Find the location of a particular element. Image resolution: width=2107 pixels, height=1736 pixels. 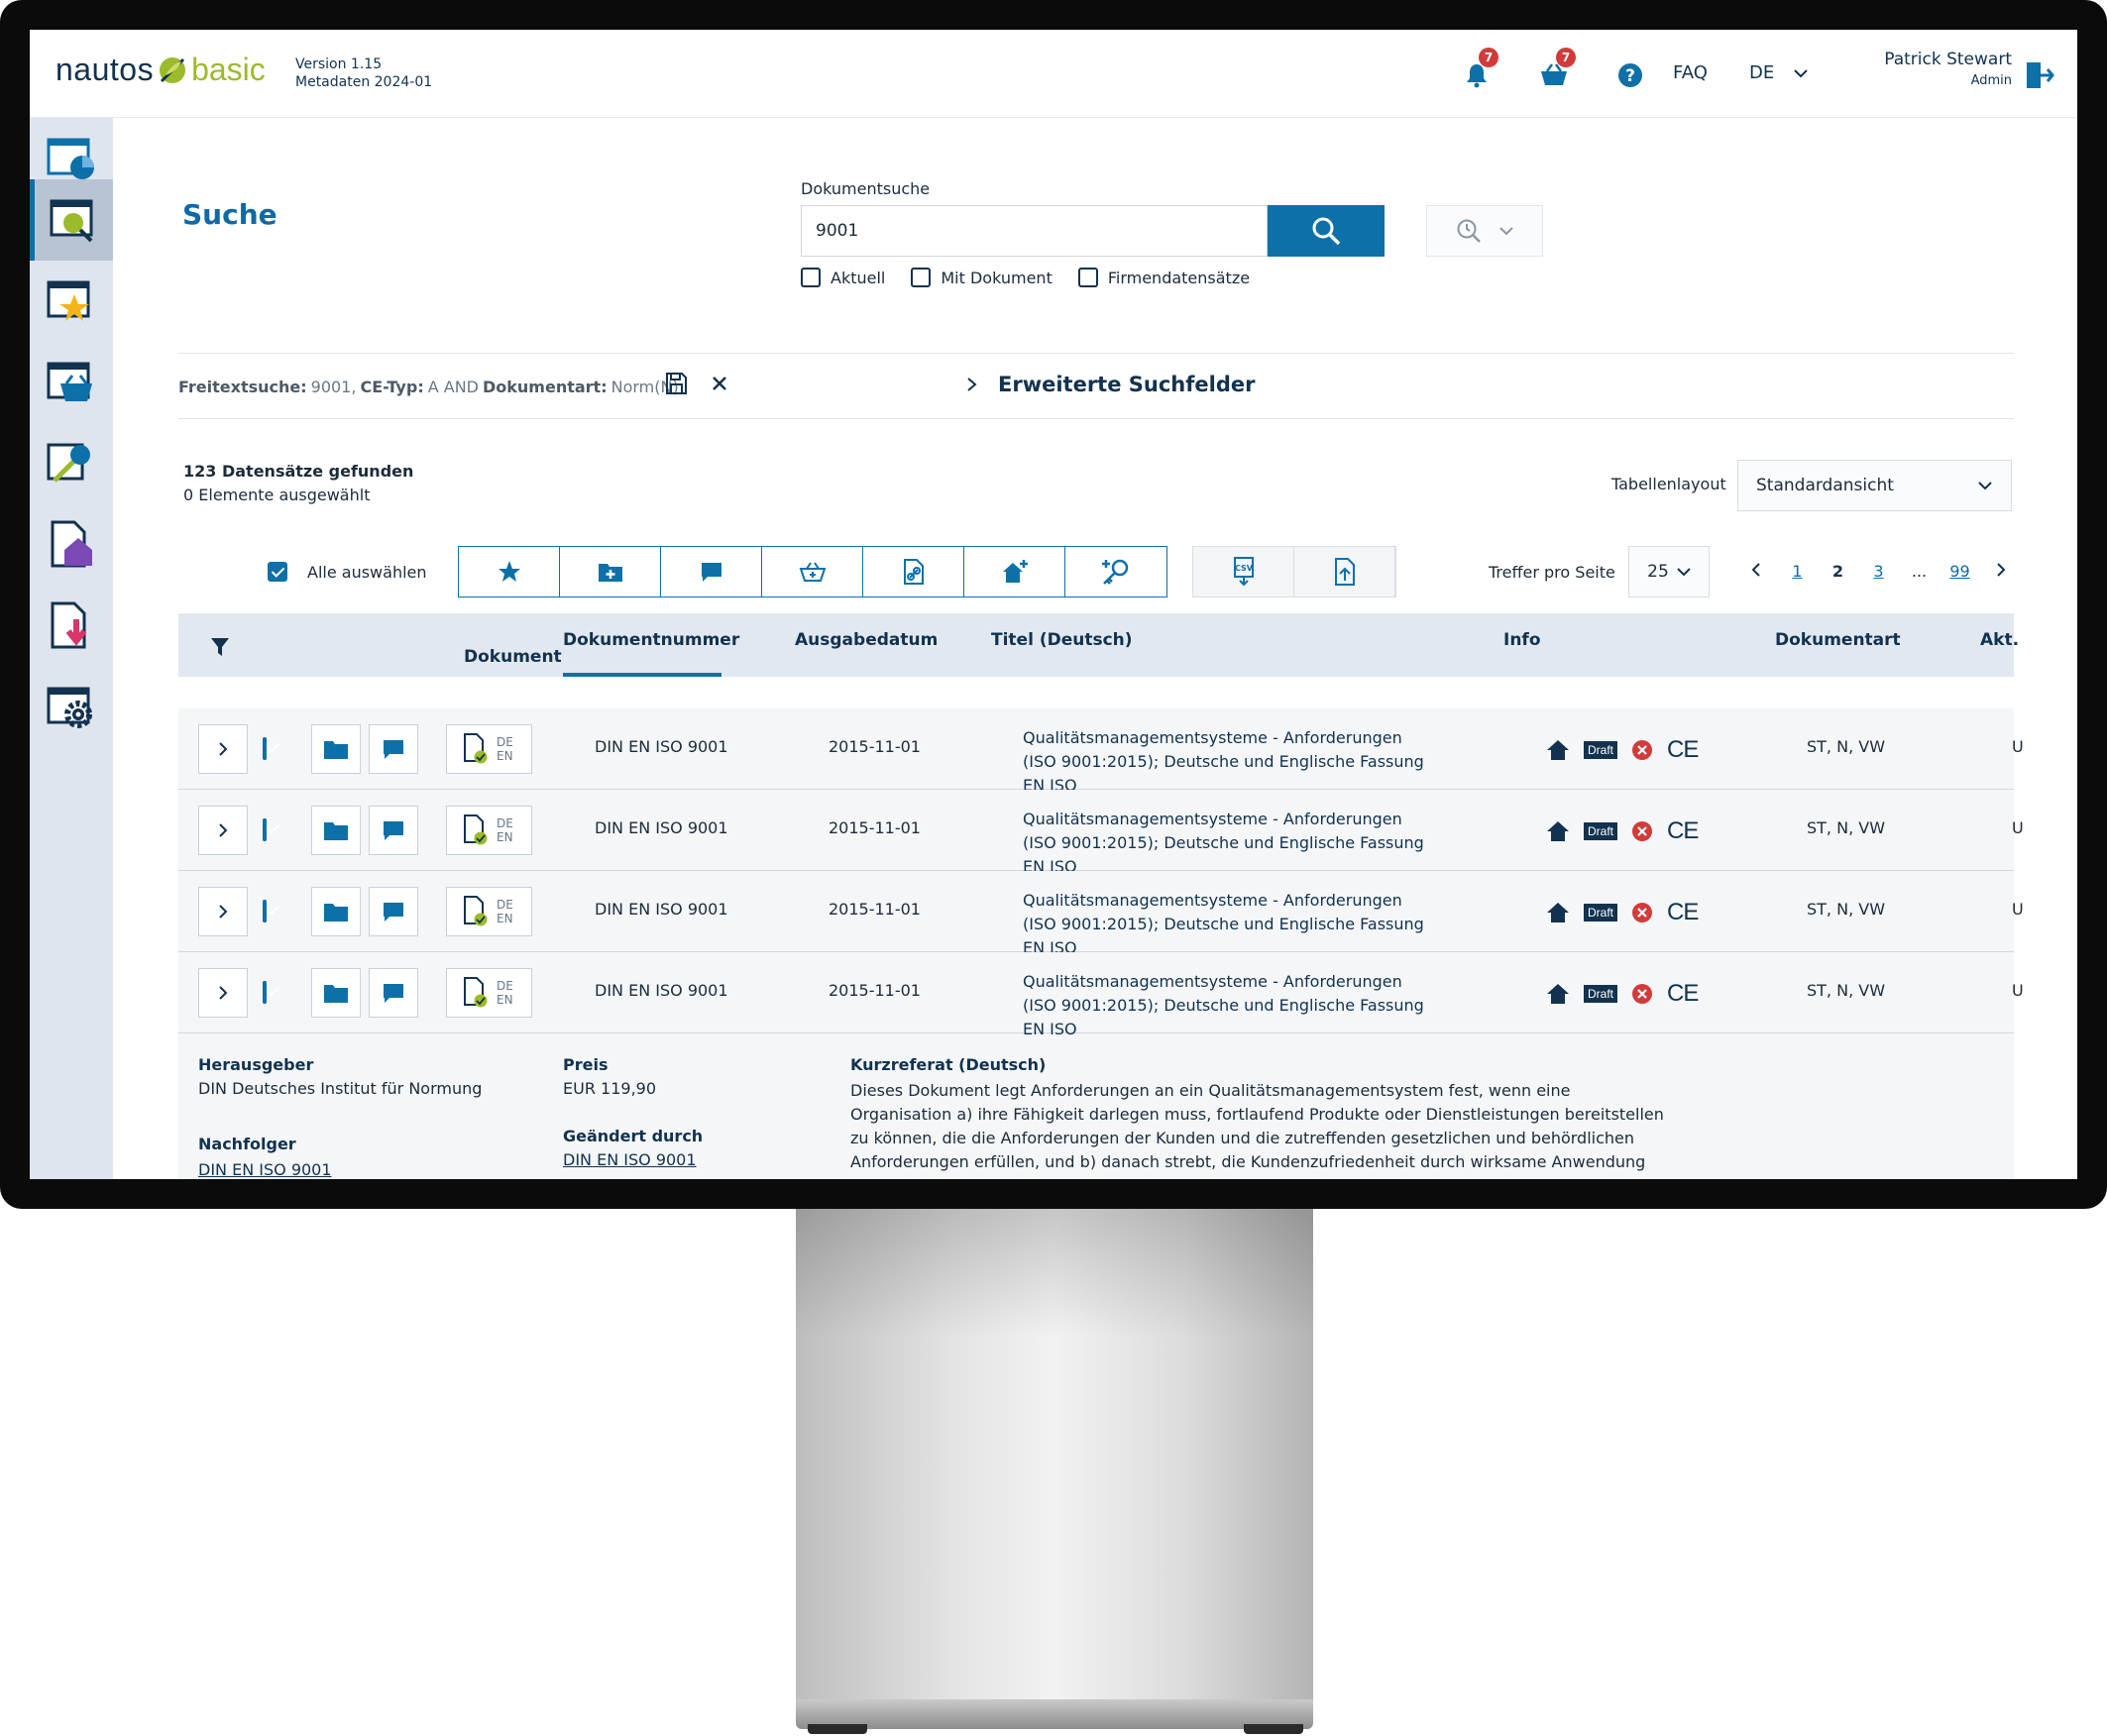

page-link-last: 99 is located at coordinates (1960, 571).